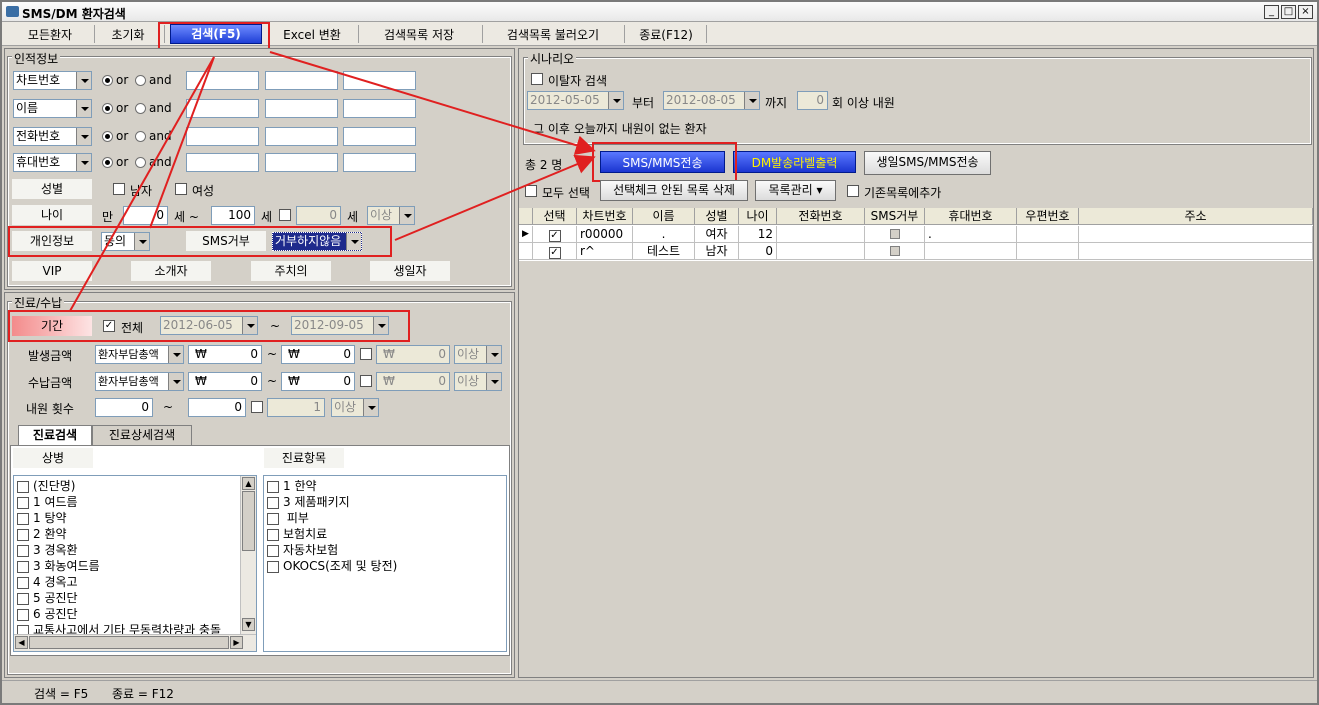  I want to click on select-all-checkbox, so click(531, 191).